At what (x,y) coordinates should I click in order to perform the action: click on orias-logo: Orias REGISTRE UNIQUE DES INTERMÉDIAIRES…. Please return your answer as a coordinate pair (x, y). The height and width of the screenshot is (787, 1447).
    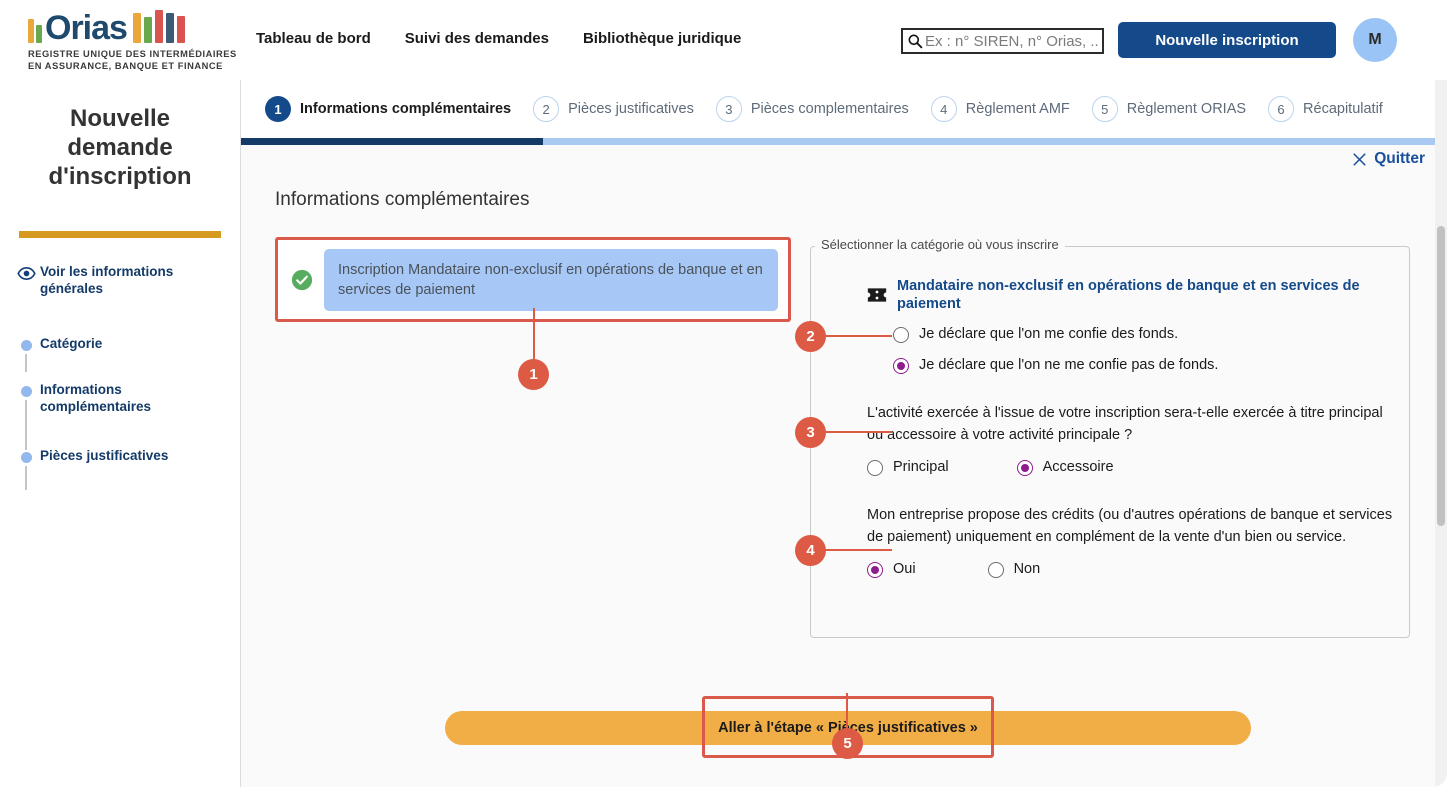
    Looking at the image, I should click on (135, 40).